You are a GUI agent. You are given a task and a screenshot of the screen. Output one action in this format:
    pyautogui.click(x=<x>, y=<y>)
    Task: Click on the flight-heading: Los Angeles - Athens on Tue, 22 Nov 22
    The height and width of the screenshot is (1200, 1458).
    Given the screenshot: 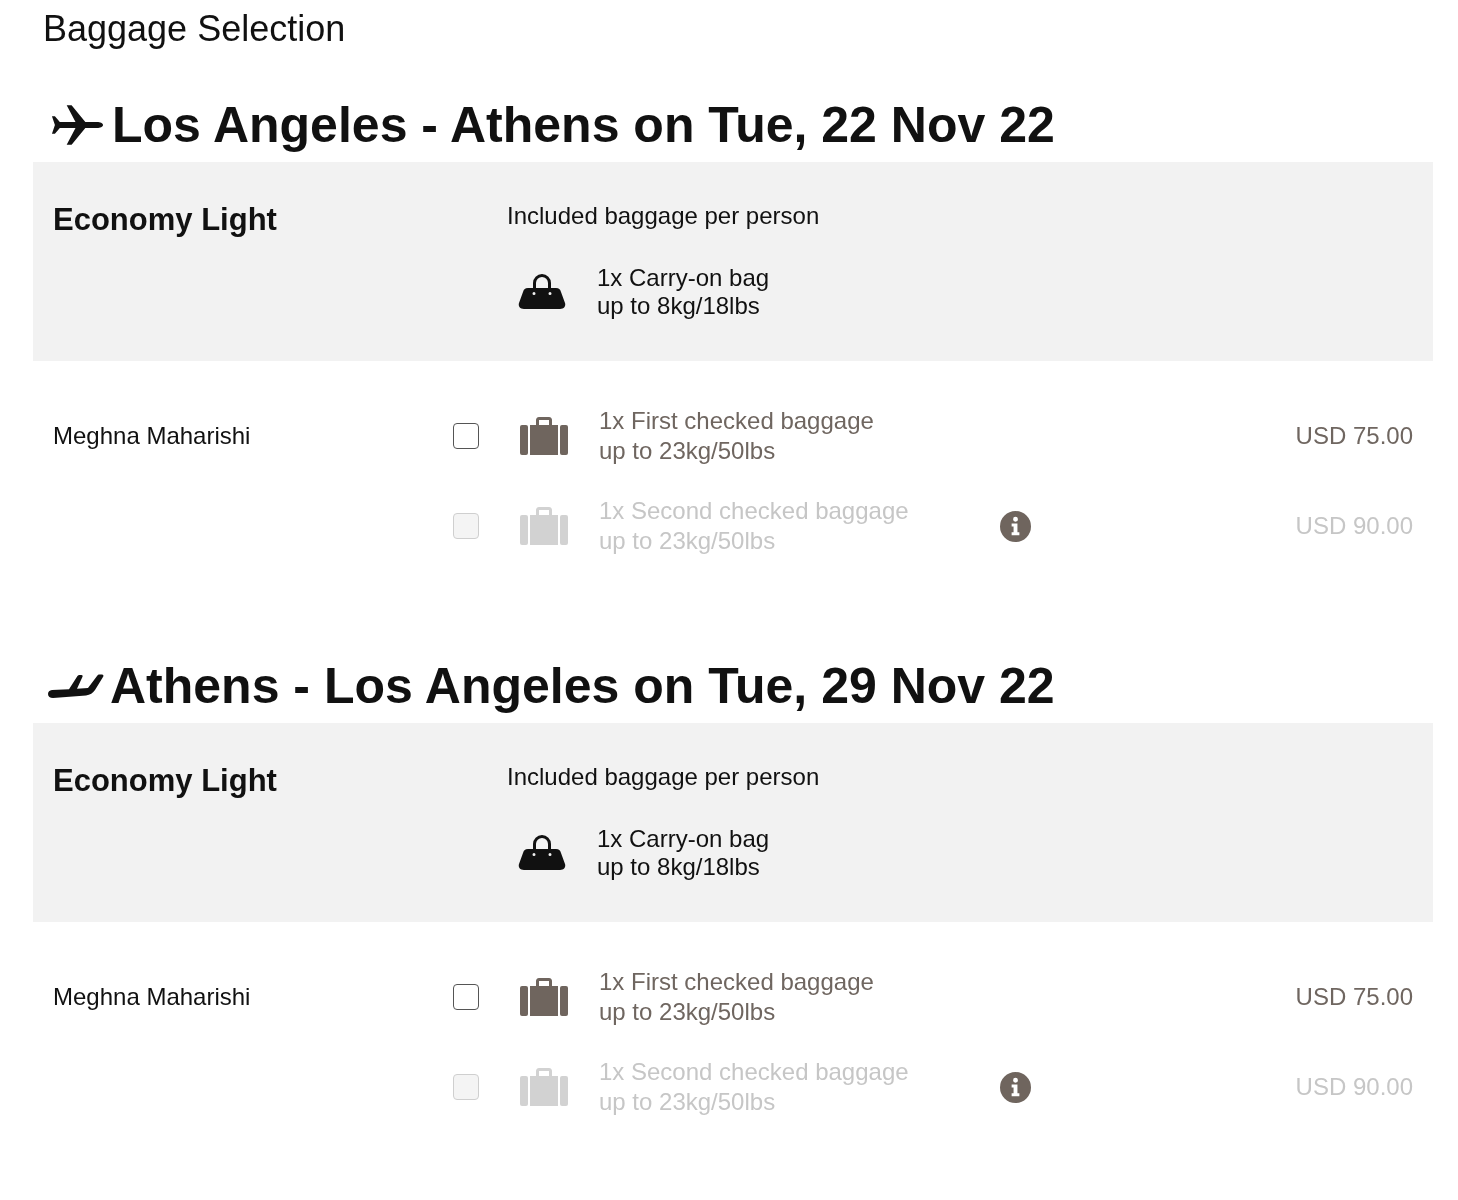 What is the action you would take?
    pyautogui.click(x=583, y=125)
    